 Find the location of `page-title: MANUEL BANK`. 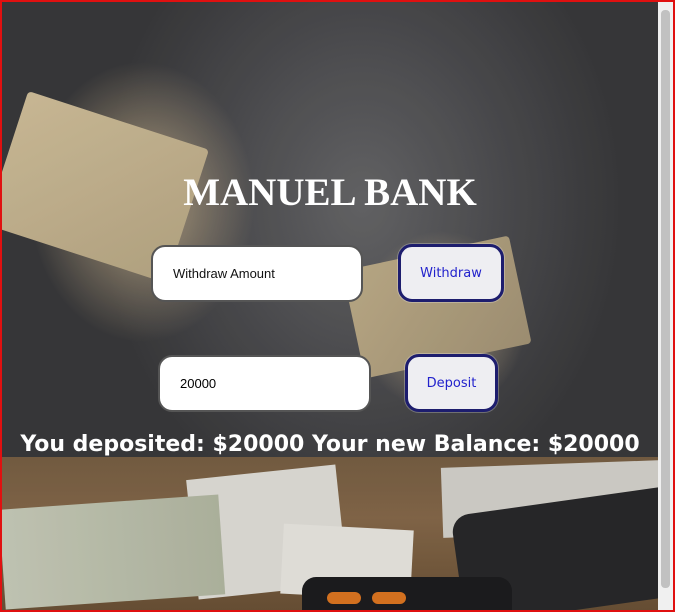

page-title: MANUEL BANK is located at coordinates (330, 192).